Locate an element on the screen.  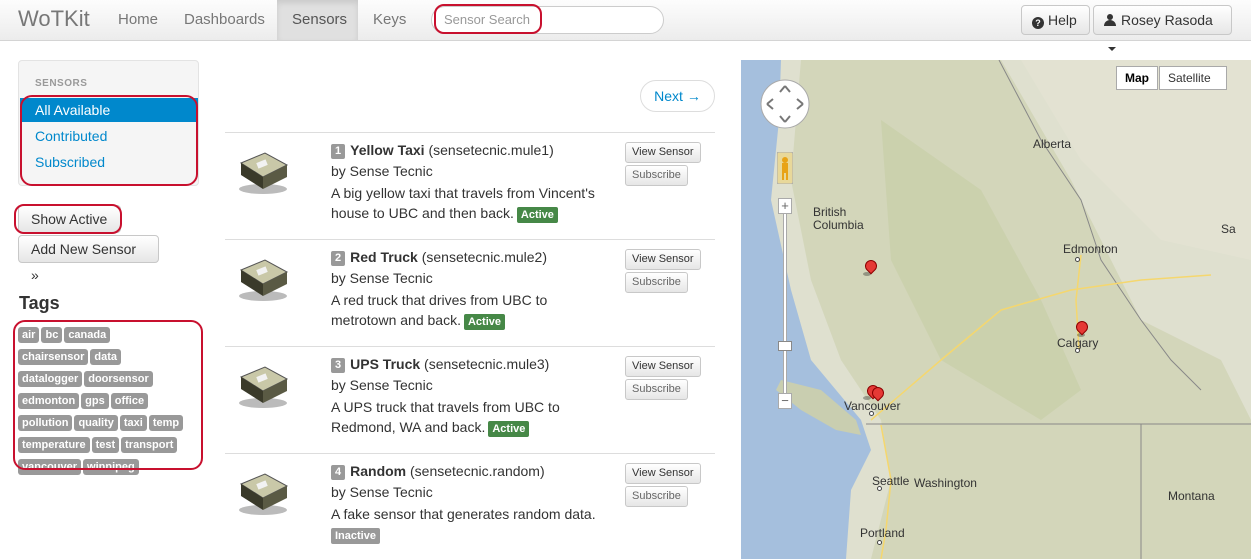
tag: gps is located at coordinates (95, 401).